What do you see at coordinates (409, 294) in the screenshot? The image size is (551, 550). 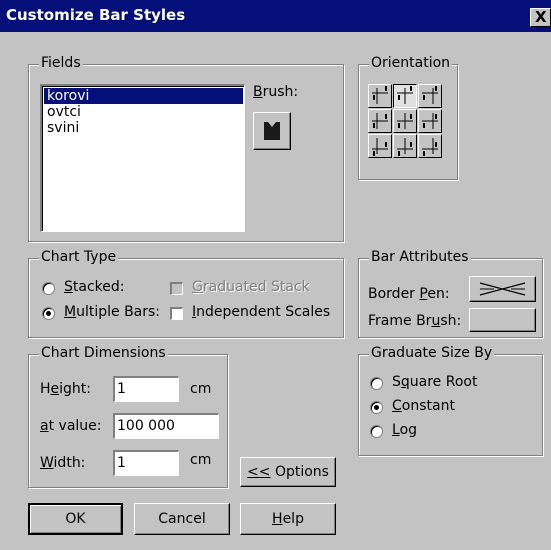 I see `border-pen-label: Border Pen:` at bounding box center [409, 294].